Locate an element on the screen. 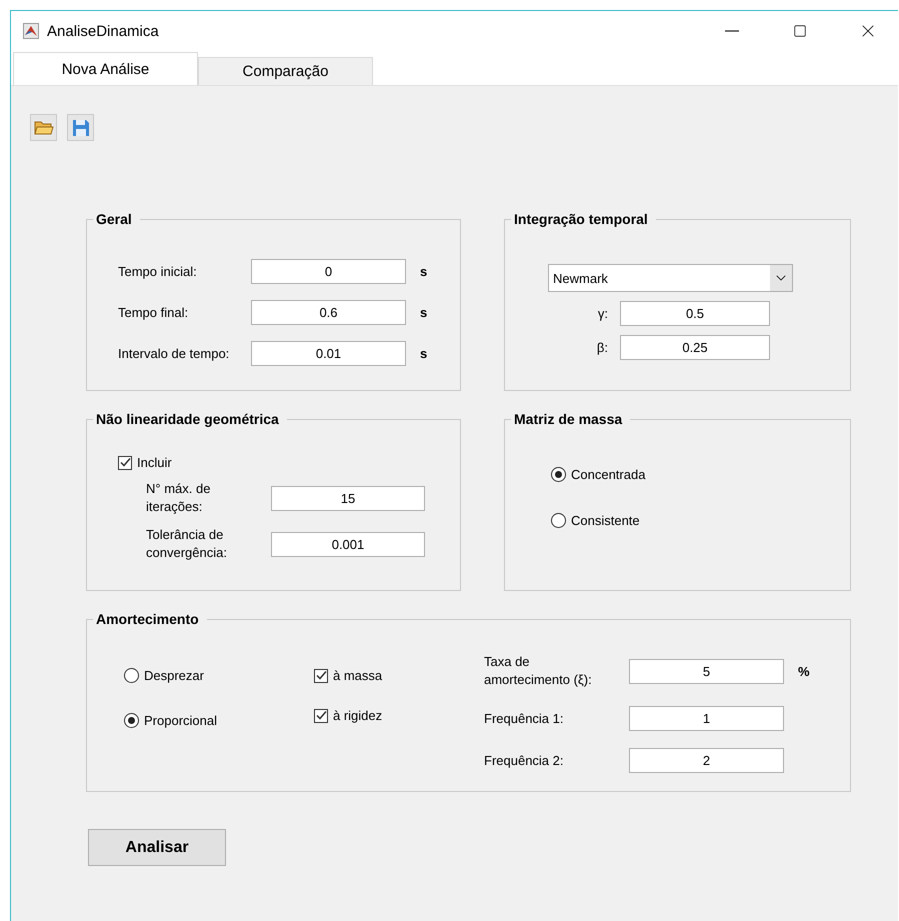 This screenshot has width=899, height=921. tab: Nova Análise is located at coordinates (105, 68).